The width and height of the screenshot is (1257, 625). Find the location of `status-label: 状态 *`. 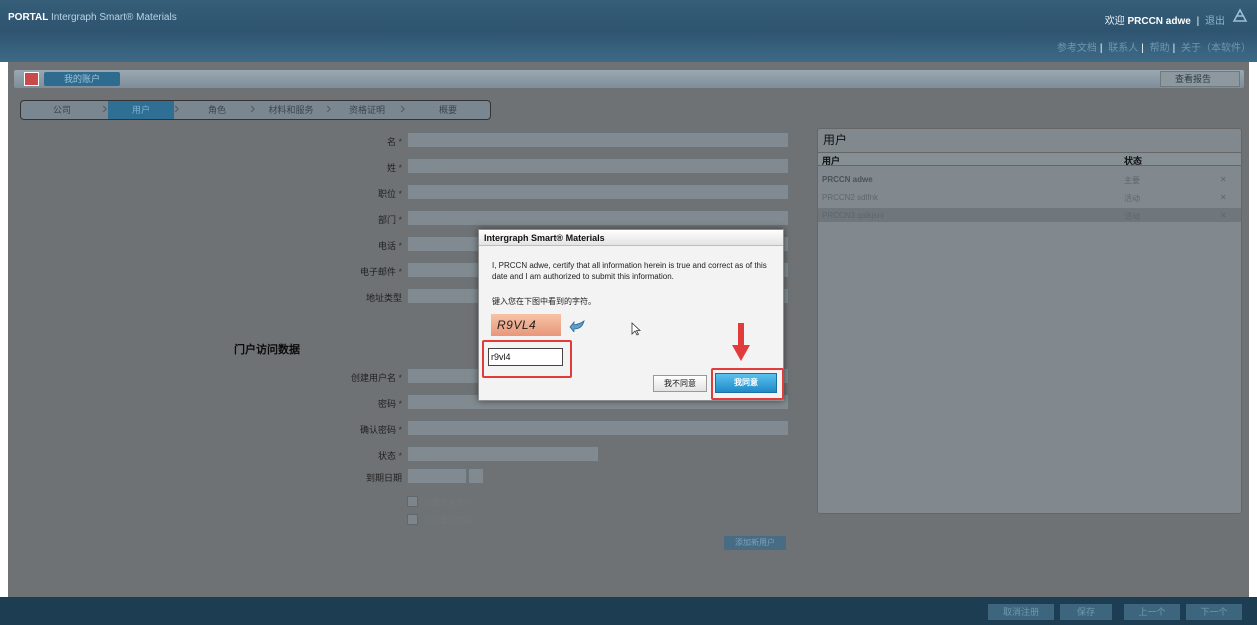

status-label: 状态 * is located at coordinates (389, 456).